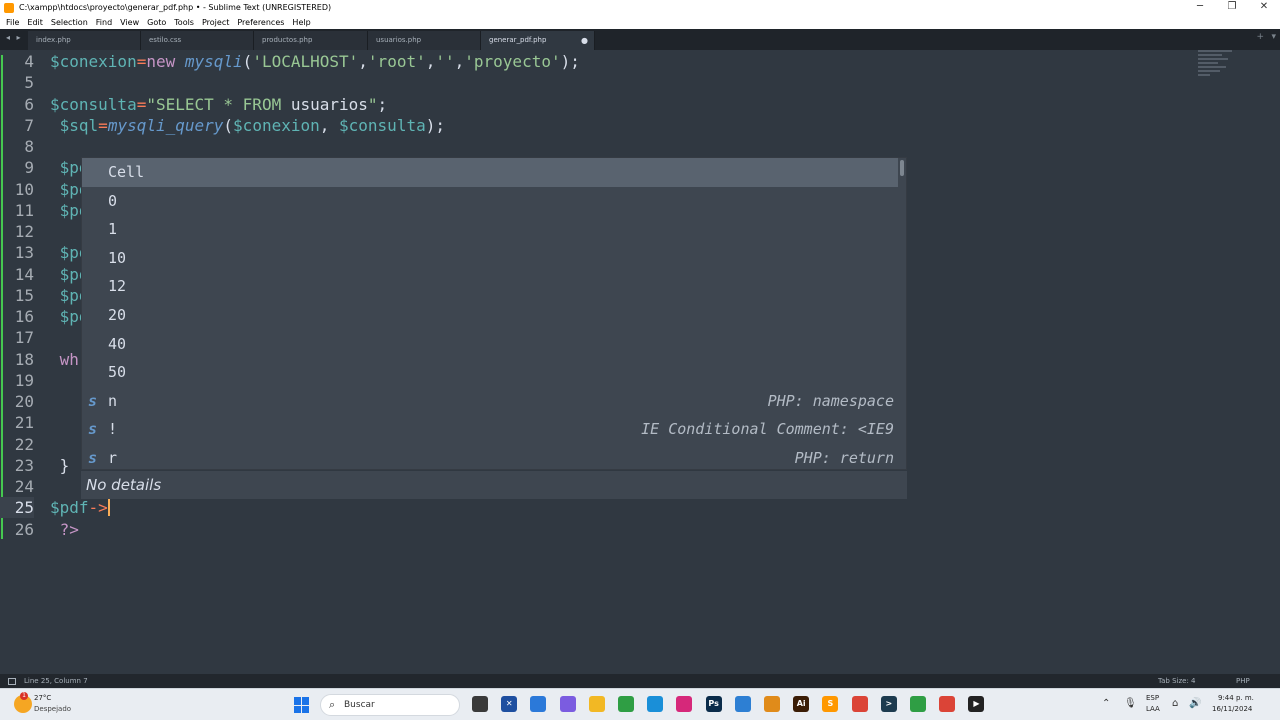  Describe the element at coordinates (24, 231) in the screenshot. I see `line-number: 12` at that location.